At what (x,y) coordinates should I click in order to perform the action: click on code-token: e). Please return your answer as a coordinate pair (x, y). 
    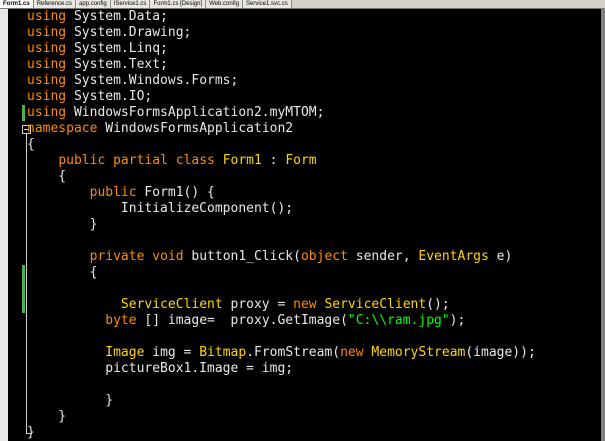
    Looking at the image, I should click on (500, 256).